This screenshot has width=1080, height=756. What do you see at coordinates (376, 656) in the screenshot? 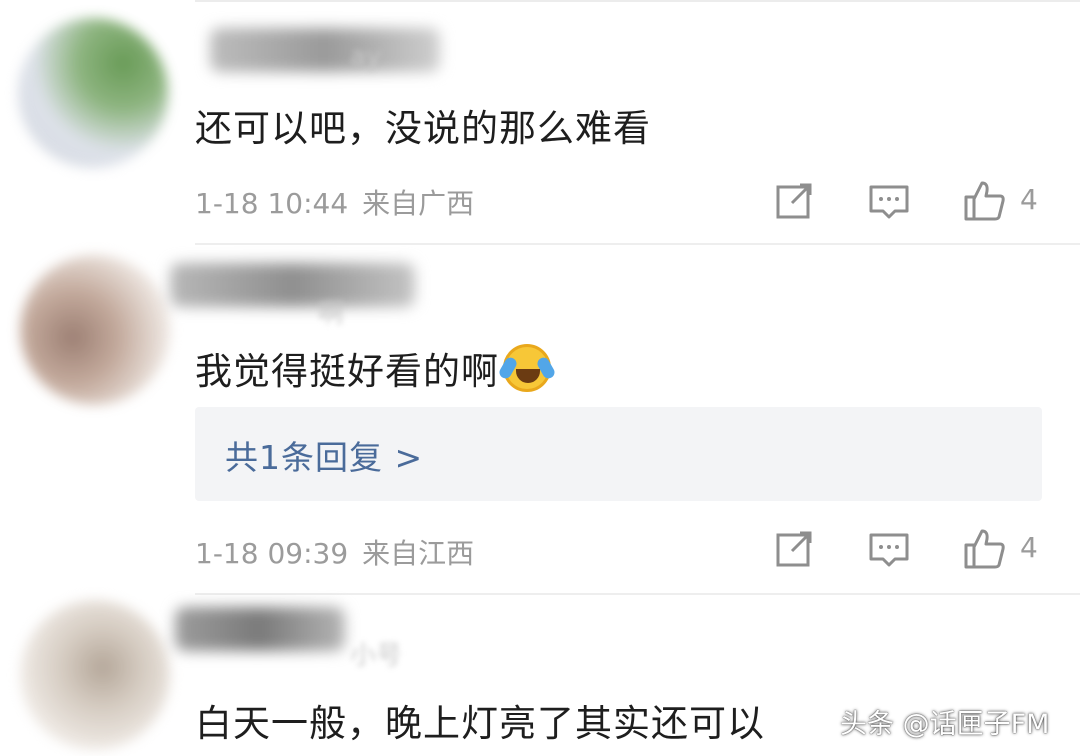
I see `username-hint: 小号` at bounding box center [376, 656].